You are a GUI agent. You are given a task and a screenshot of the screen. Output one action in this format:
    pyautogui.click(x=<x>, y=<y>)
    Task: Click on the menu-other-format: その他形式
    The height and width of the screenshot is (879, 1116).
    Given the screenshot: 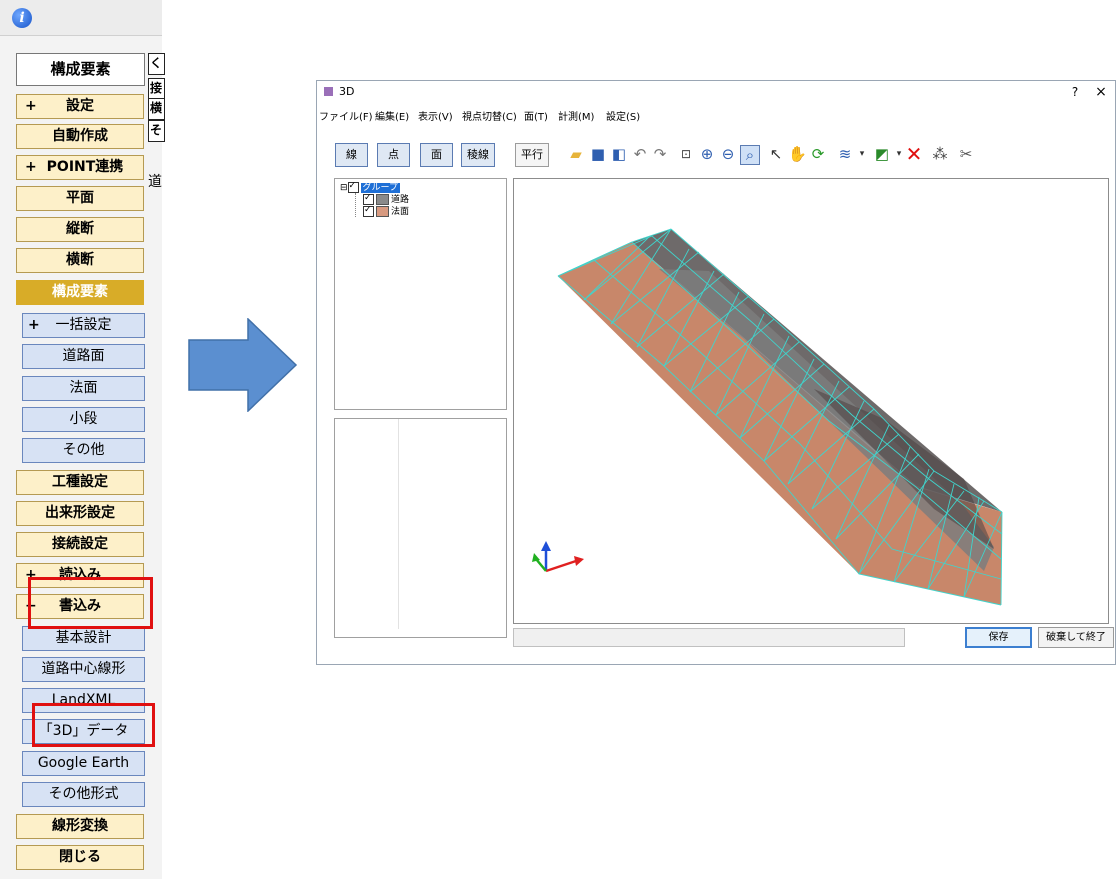 What is the action you would take?
    pyautogui.click(x=83, y=794)
    